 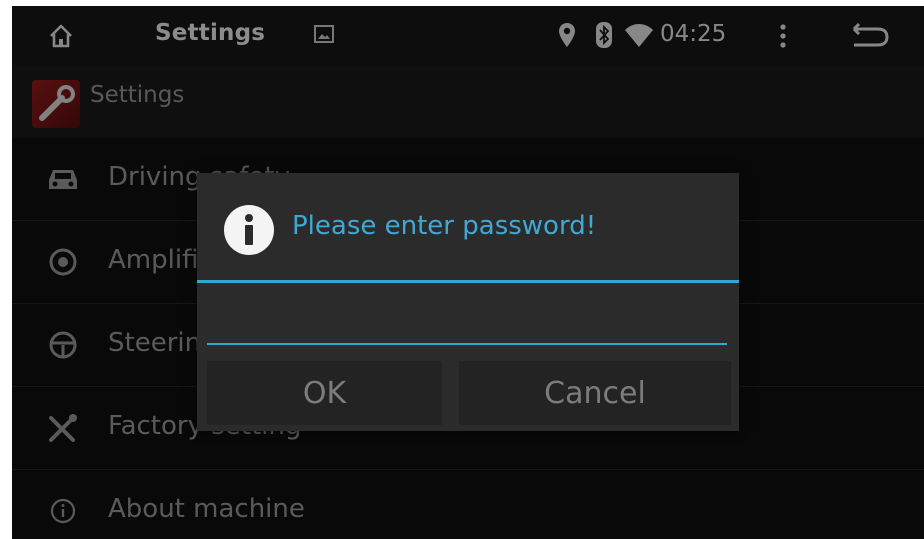 I want to click on dialog-button-bar: OK Cancel, so click(x=468, y=393).